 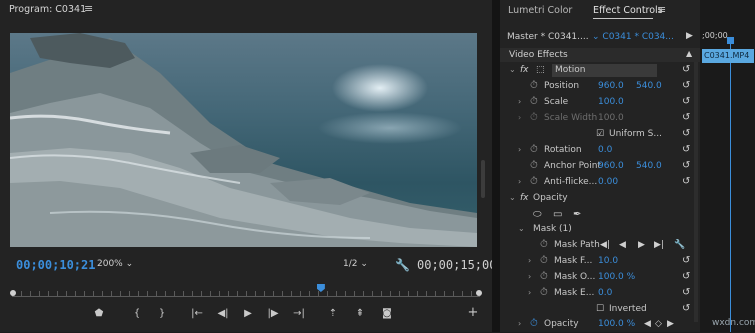 I want to click on mask-expansion-value: 0.0, so click(x=605, y=293).